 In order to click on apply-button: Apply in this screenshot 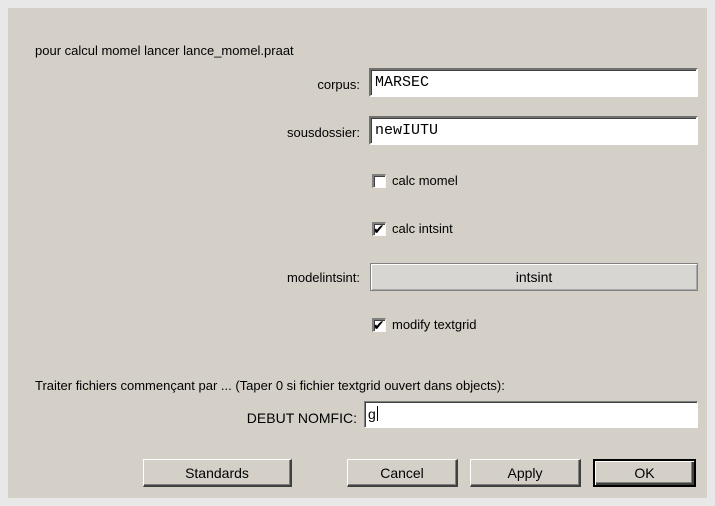, I will do `click(525, 473)`.